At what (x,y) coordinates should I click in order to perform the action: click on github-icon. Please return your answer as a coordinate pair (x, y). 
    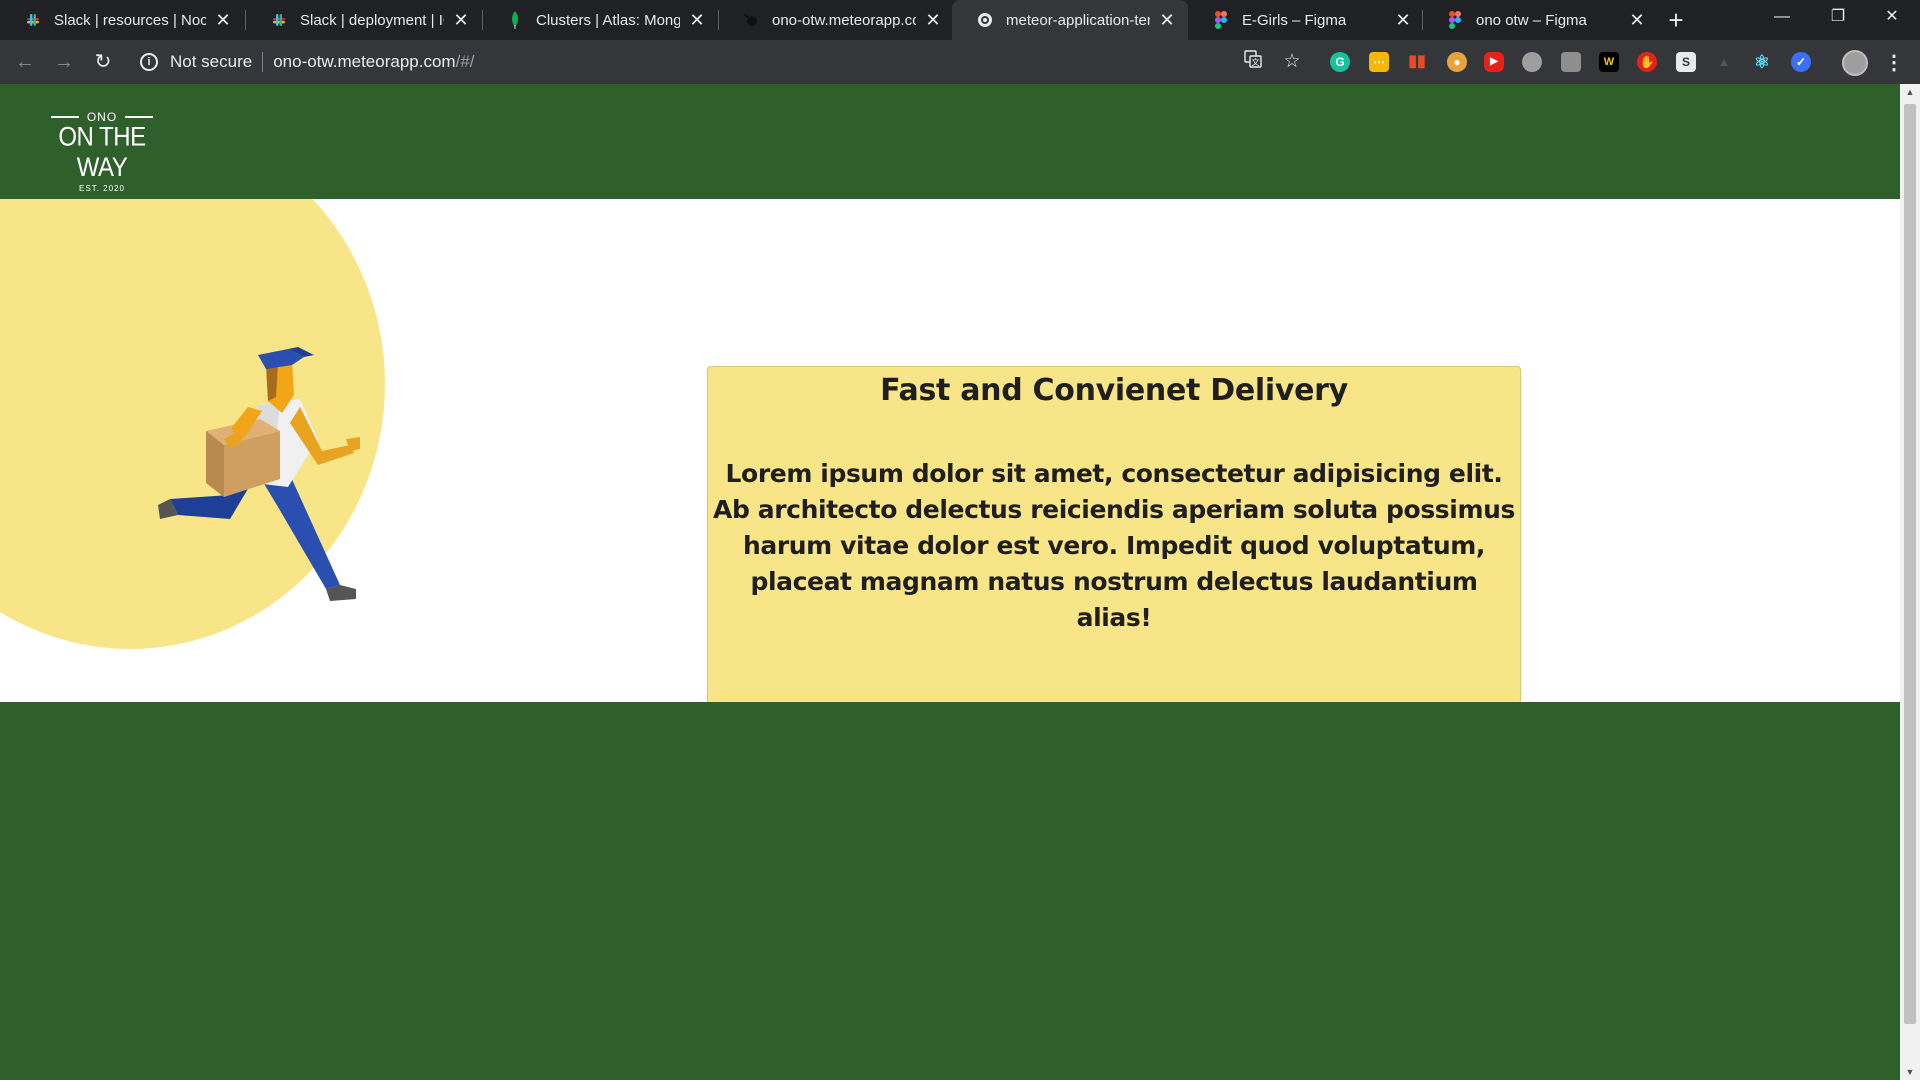
    Looking at the image, I should click on (985, 20).